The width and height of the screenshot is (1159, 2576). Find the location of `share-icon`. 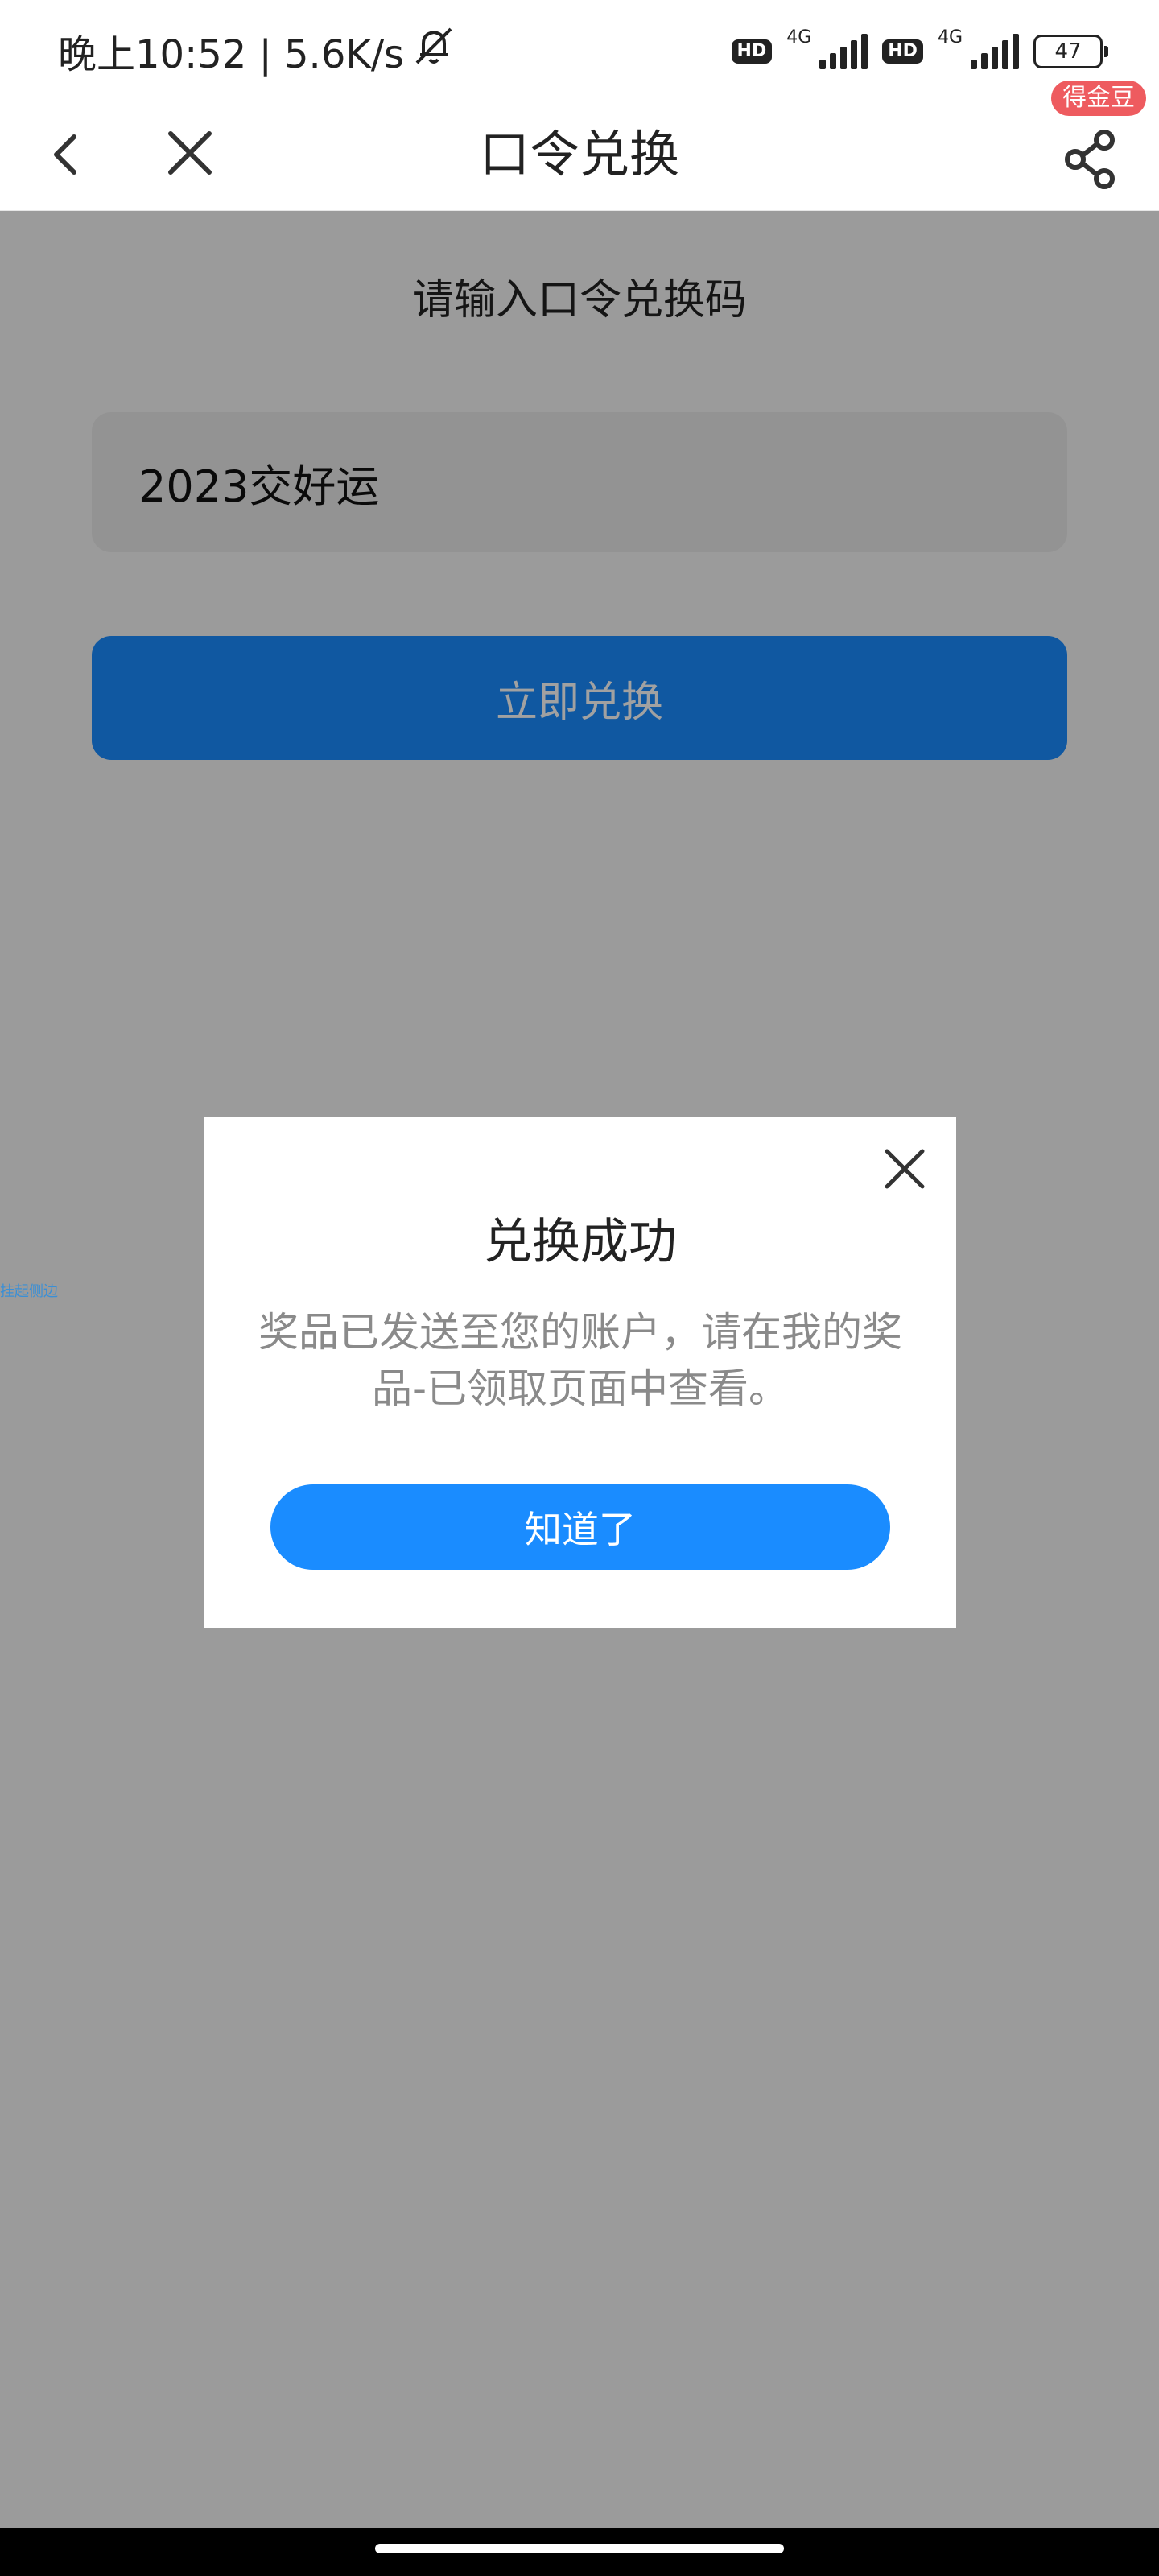

share-icon is located at coordinates (1090, 156).